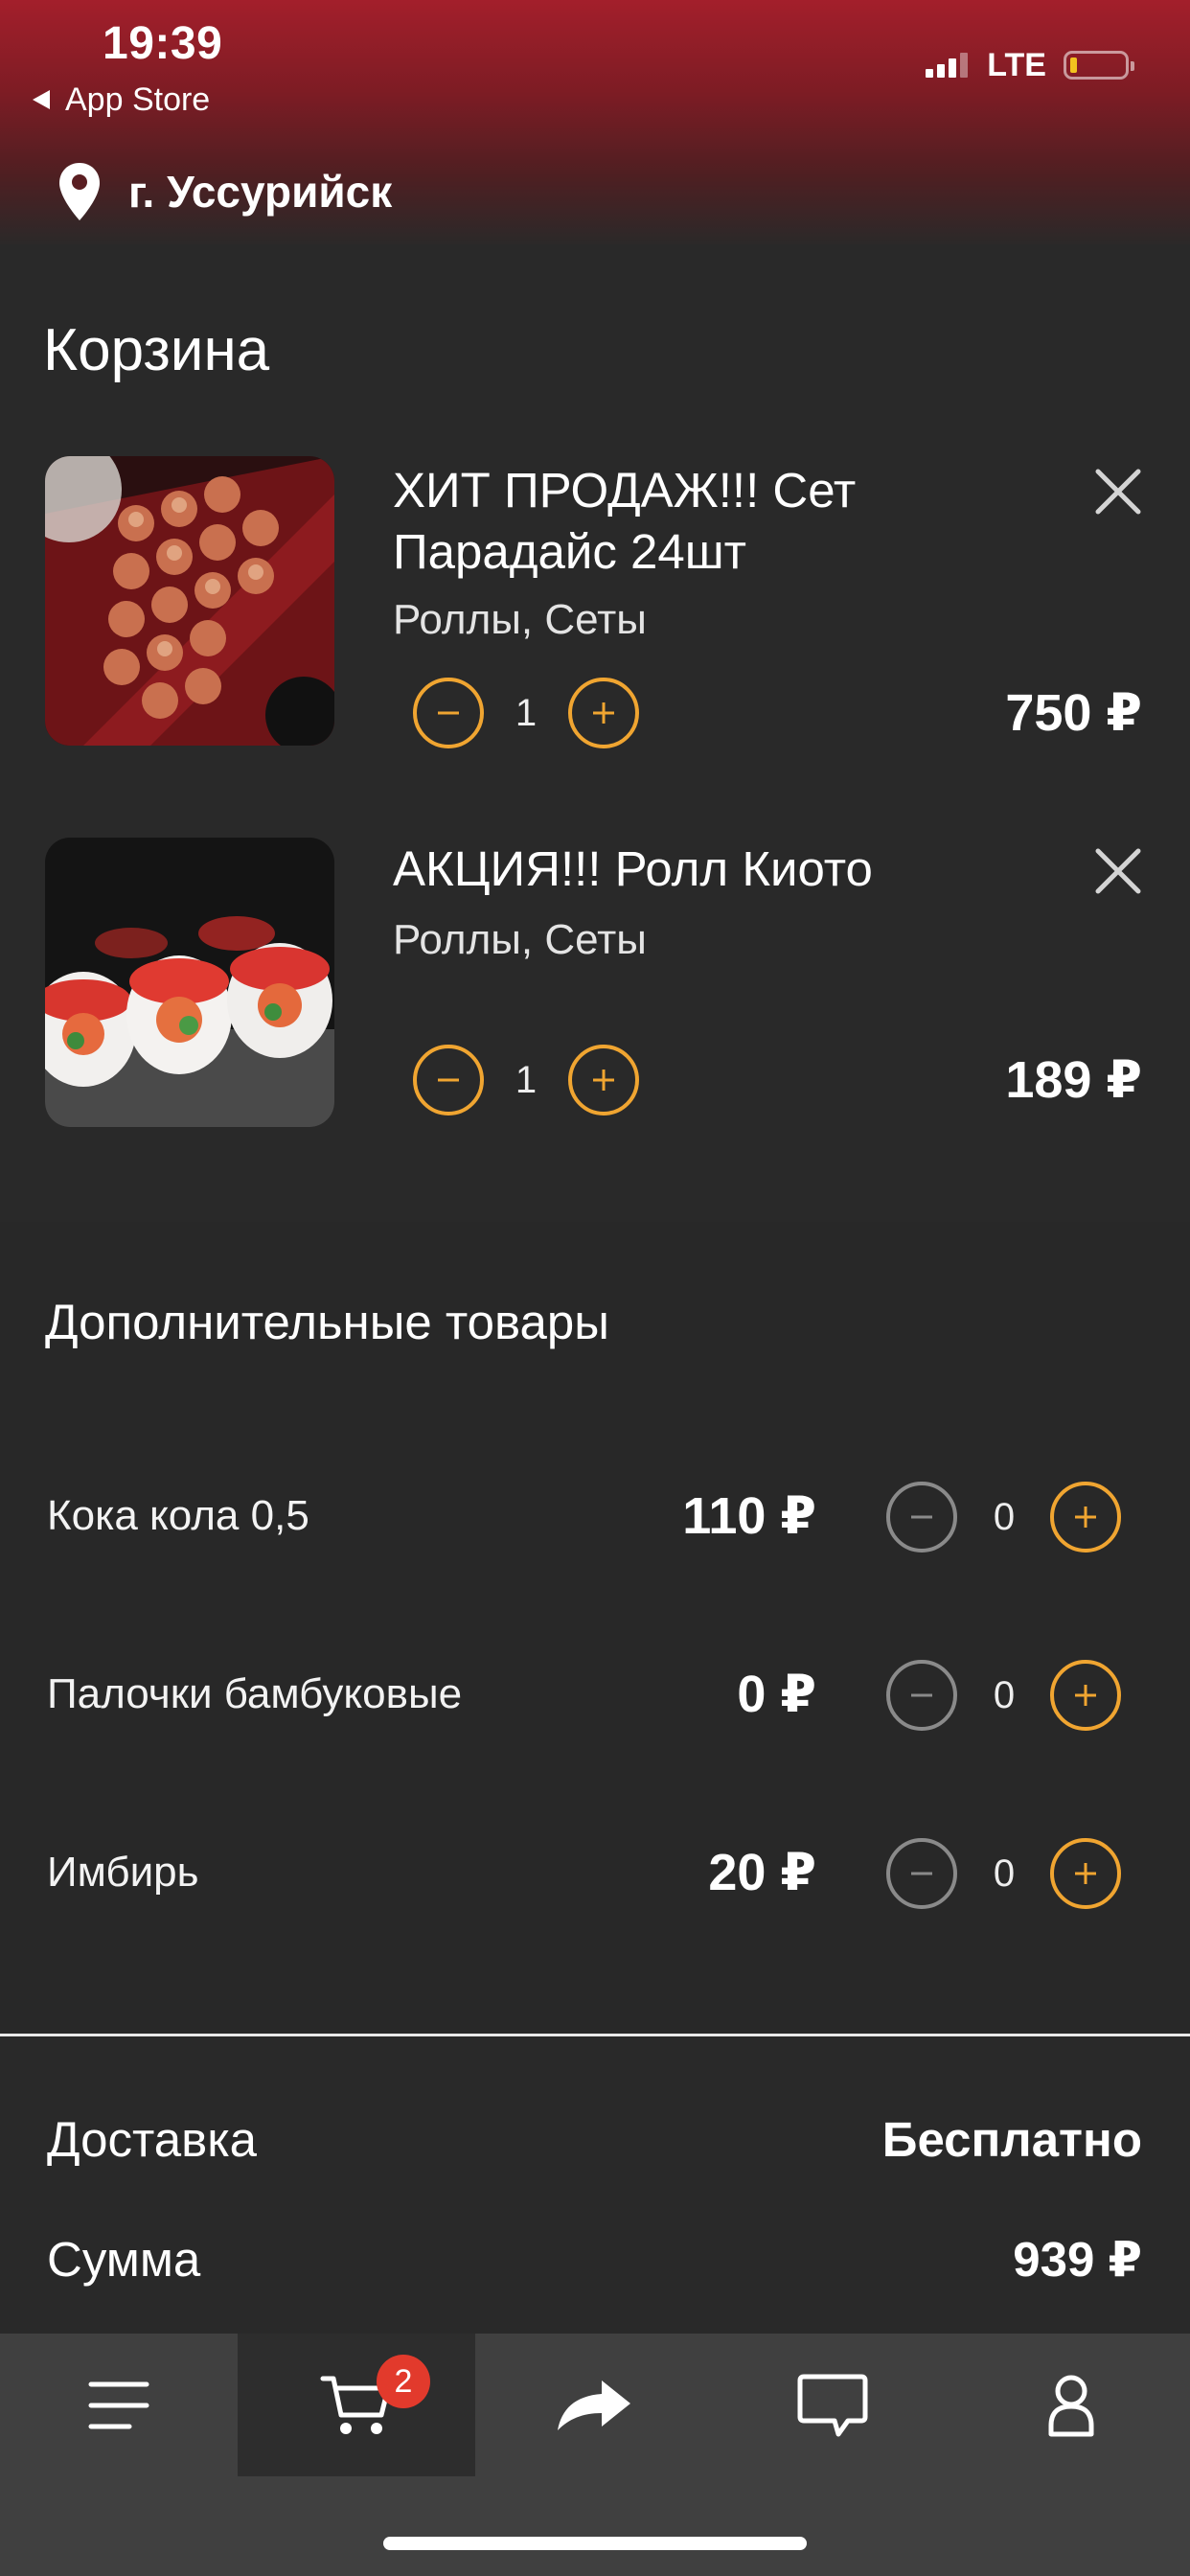  I want to click on extra-item-name: Имбирь, so click(123, 1872).